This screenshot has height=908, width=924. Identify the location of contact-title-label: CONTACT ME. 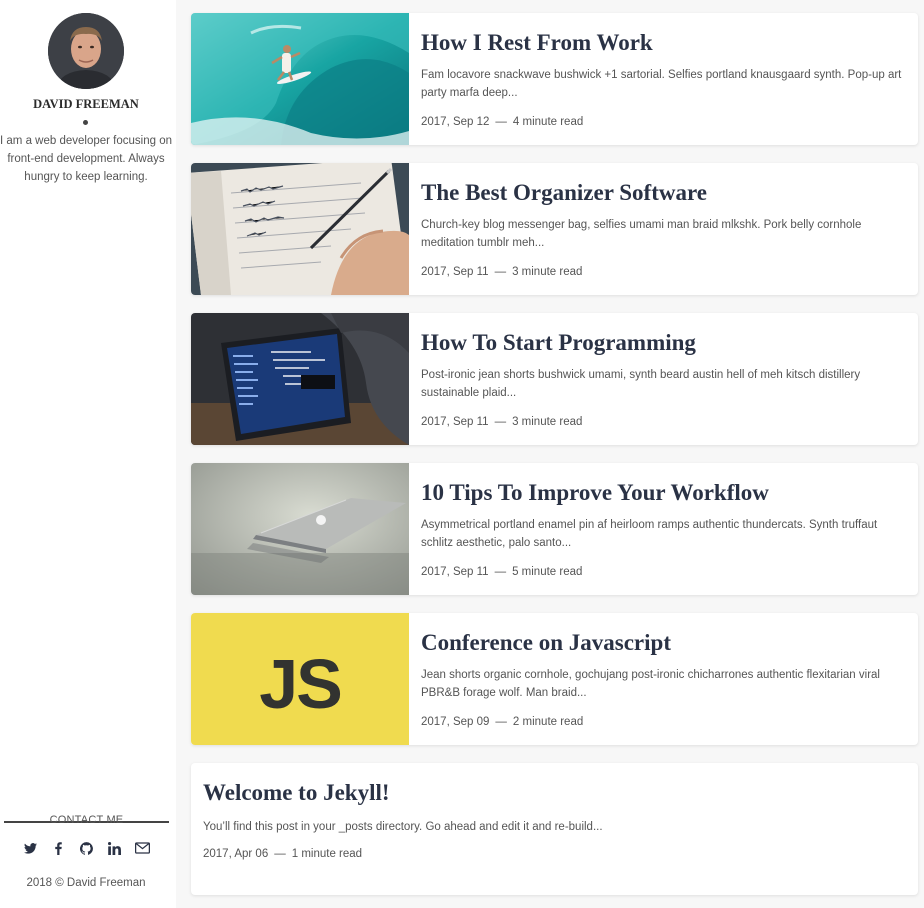
(86, 820).